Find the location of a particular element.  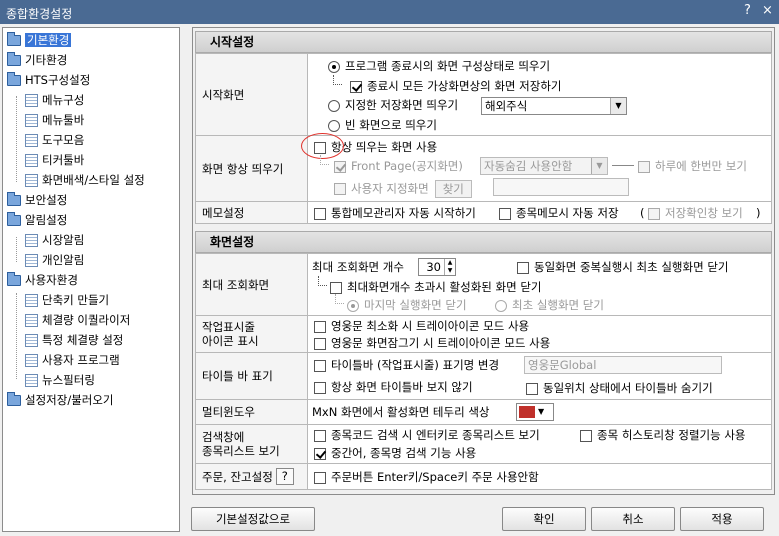

tree-item-hts: HTS구성설정 is located at coordinates (48, 80).